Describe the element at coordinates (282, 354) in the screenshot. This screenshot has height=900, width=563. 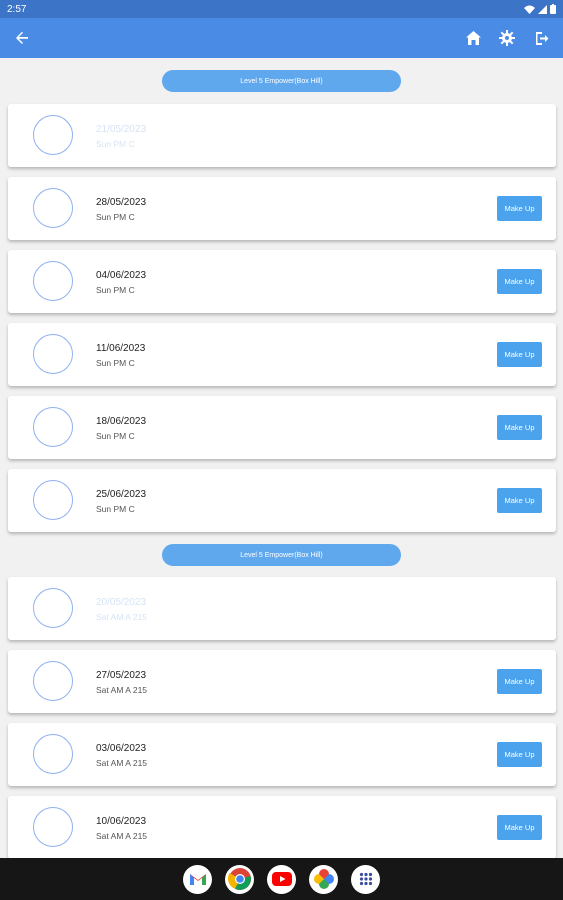
I see `list-item: 11/06/2023 Sun PM C Make Up` at that location.